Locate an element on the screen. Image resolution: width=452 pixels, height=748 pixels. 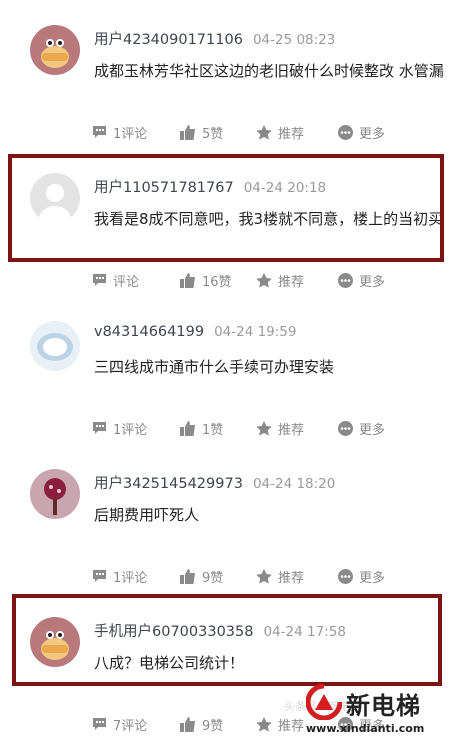
like-button: 16赞 is located at coordinates (206, 280).